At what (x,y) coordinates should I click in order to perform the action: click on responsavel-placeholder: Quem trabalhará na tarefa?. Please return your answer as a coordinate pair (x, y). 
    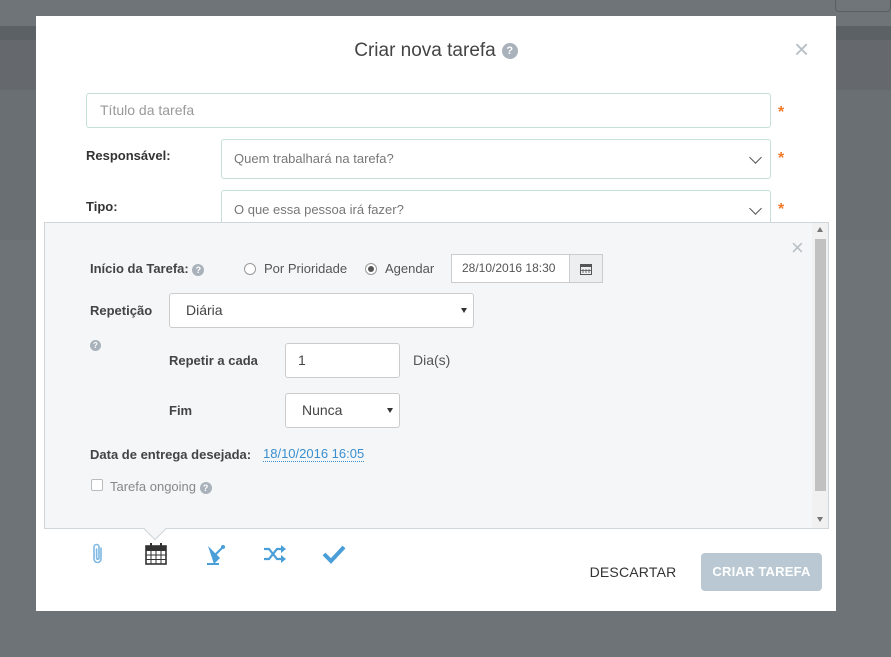
    Looking at the image, I should click on (314, 158).